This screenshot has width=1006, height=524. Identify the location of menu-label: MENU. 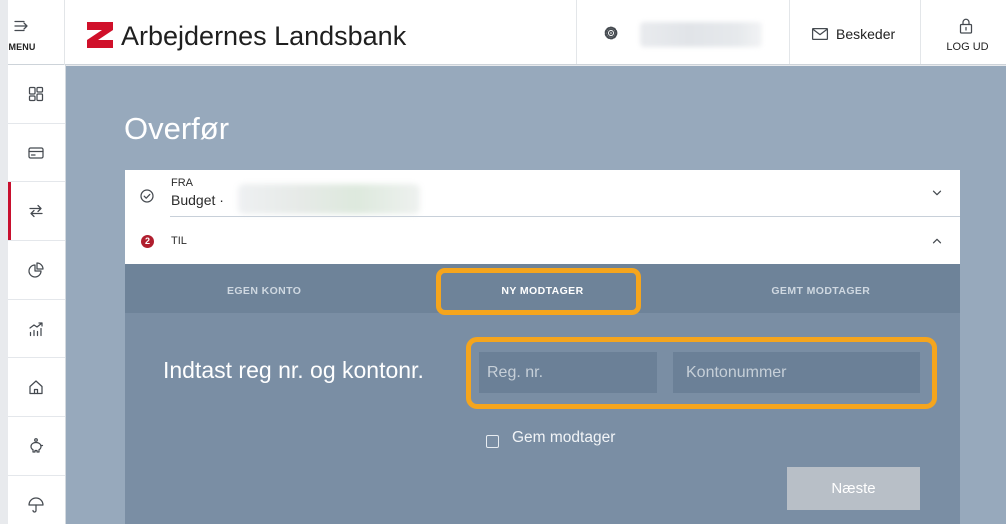
(22, 47).